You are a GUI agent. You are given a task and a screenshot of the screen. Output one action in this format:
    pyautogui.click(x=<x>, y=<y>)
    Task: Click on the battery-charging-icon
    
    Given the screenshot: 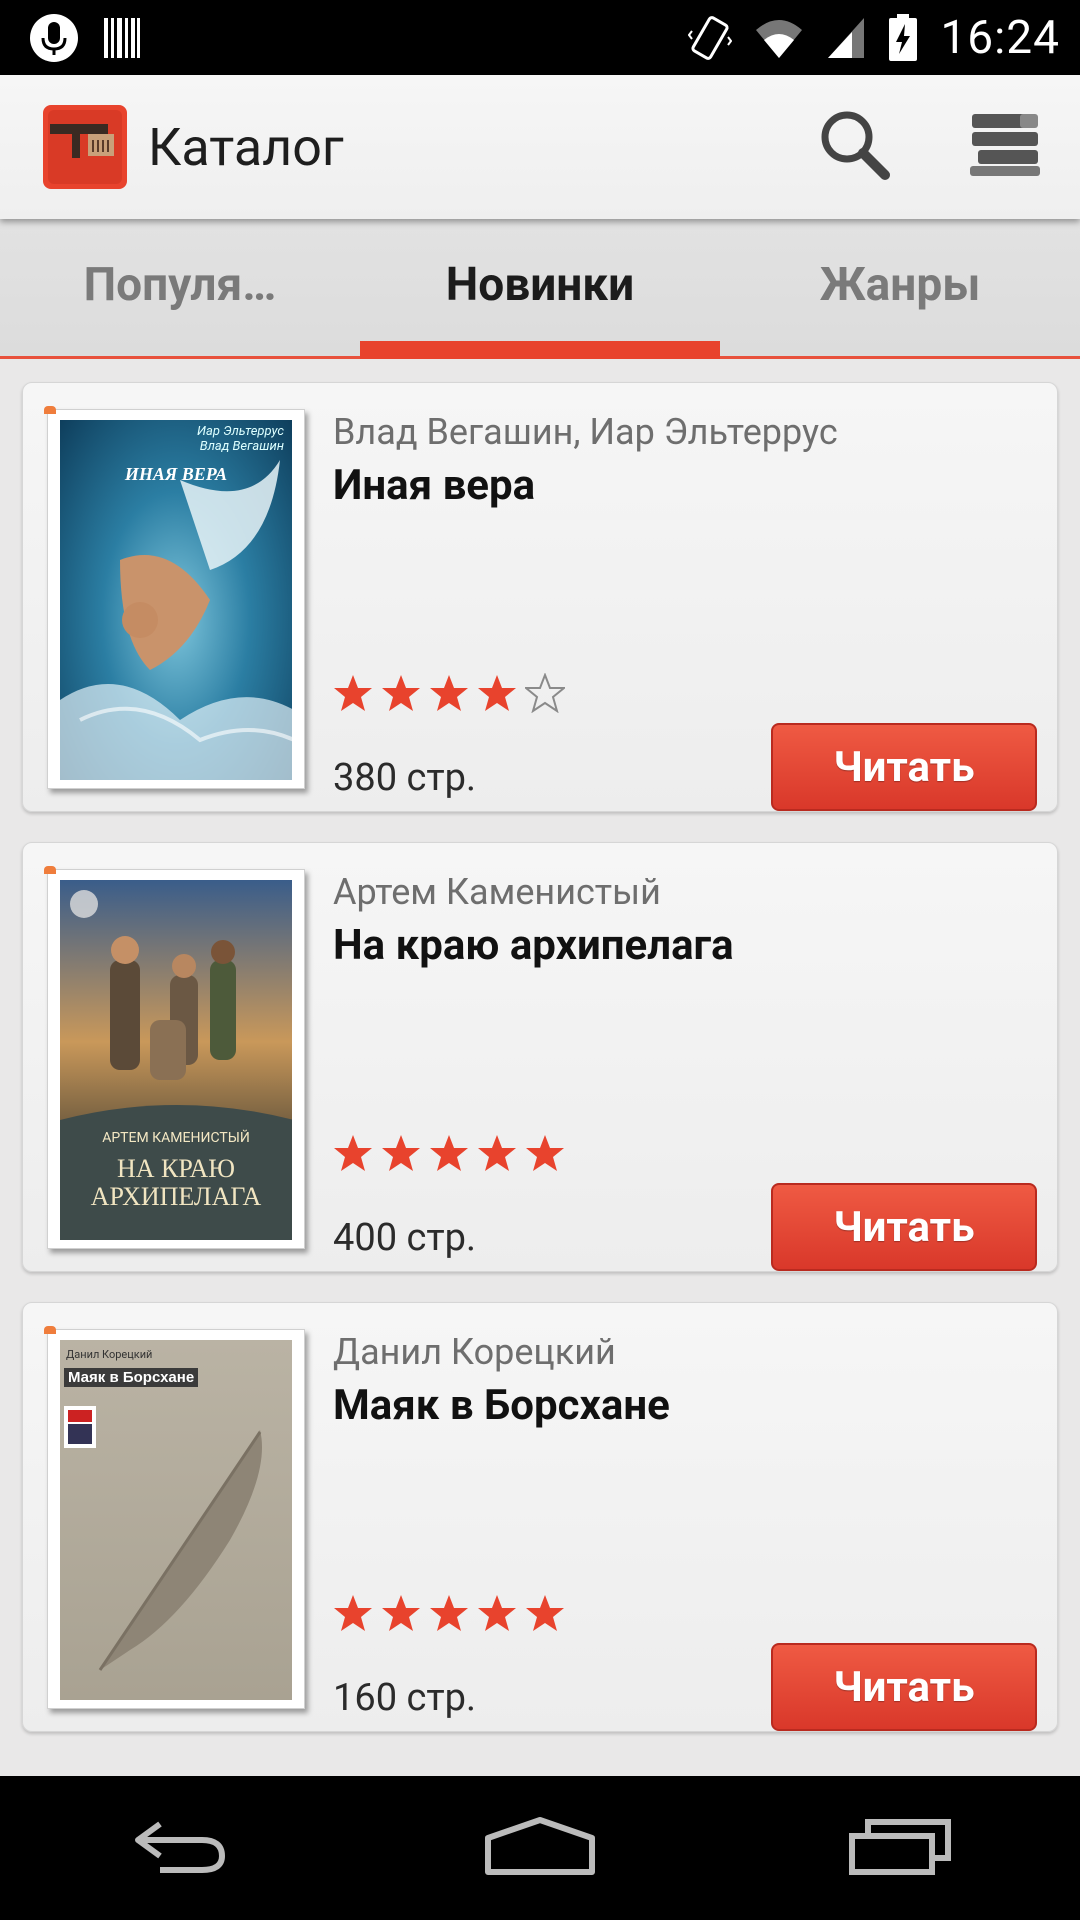 What is the action you would take?
    pyautogui.click(x=903, y=37)
    